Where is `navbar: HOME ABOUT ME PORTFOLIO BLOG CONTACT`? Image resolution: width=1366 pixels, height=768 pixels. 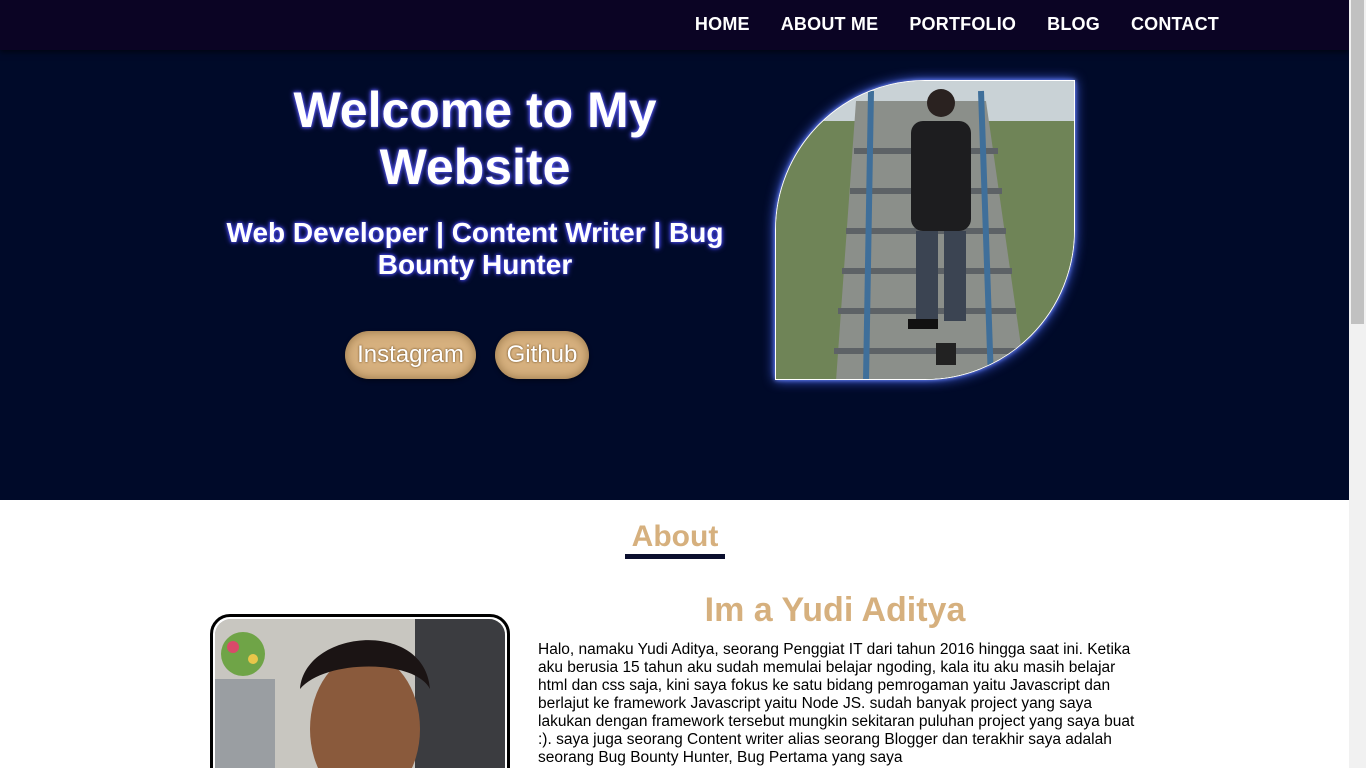 navbar: HOME ABOUT ME PORTFOLIO BLOG CONTACT is located at coordinates (674, 25).